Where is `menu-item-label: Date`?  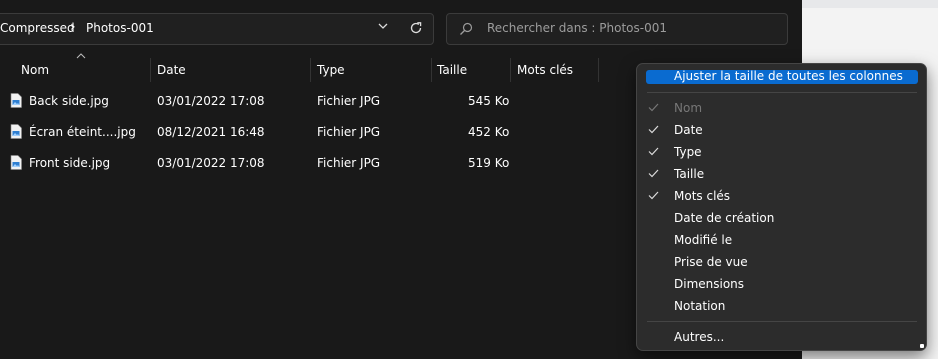
menu-item-label: Date is located at coordinates (688, 130).